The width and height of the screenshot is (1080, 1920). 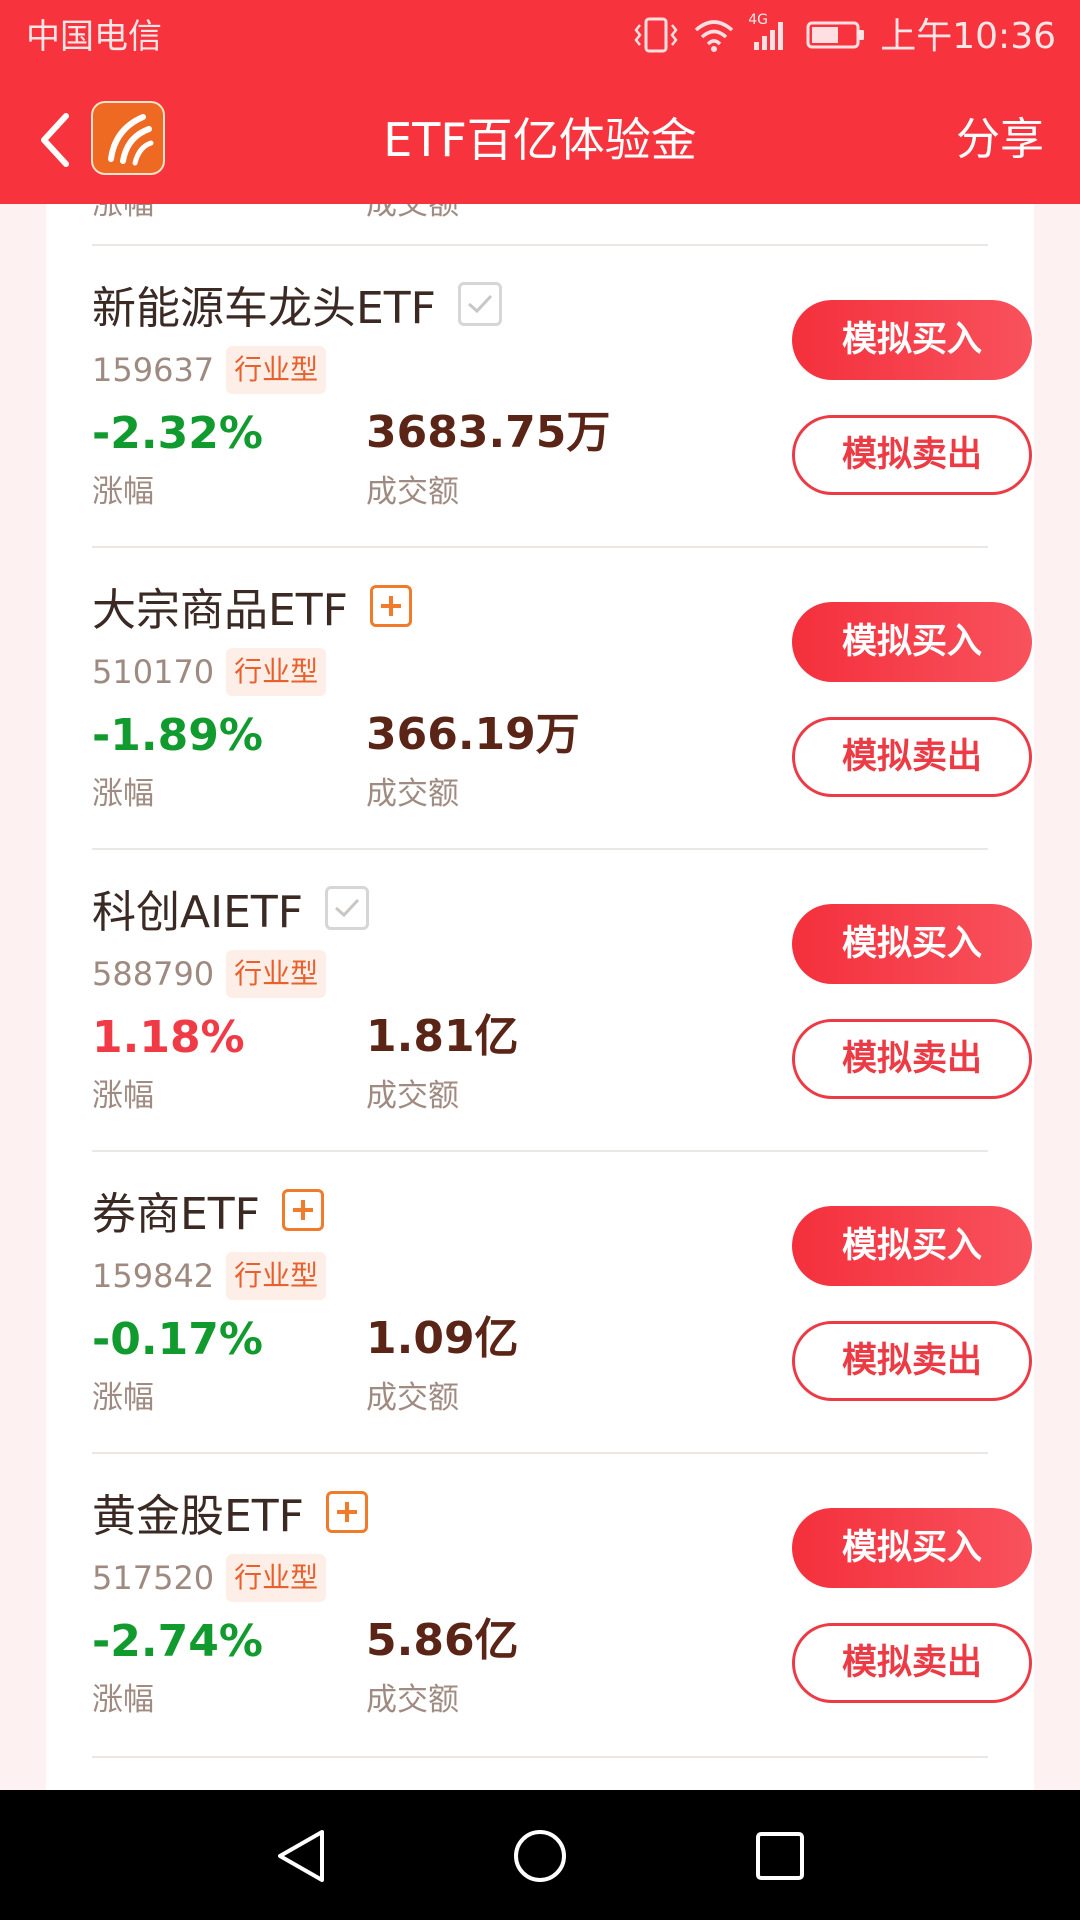 I want to click on etf-name: 科创AIETF, so click(x=198, y=912).